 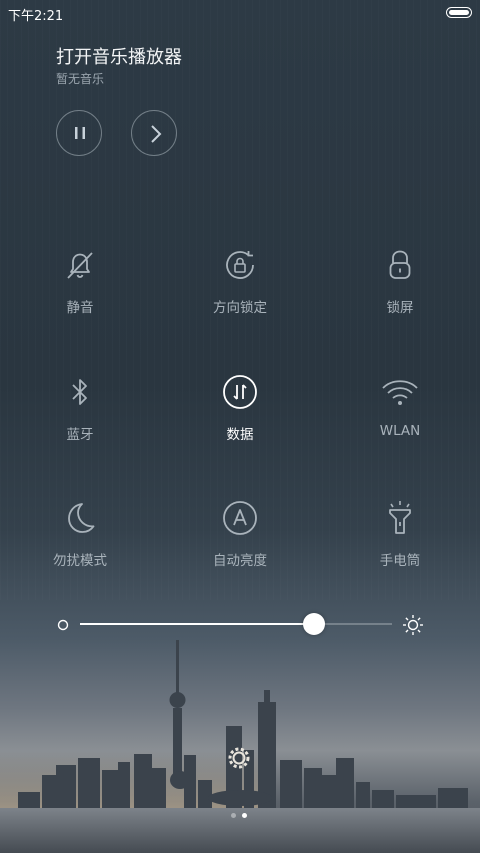 I want to click on music-player-title: 打开音乐播放器, so click(x=119, y=56).